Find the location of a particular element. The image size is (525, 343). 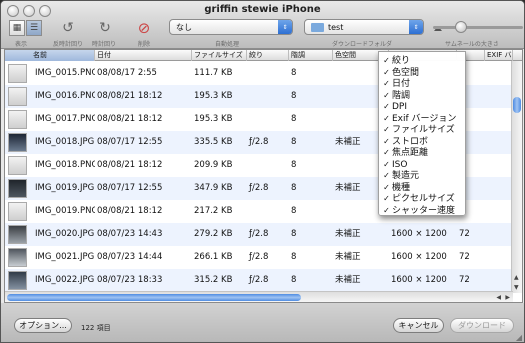

column-menu-item: ✓ シャッター速度 is located at coordinates (422, 210).